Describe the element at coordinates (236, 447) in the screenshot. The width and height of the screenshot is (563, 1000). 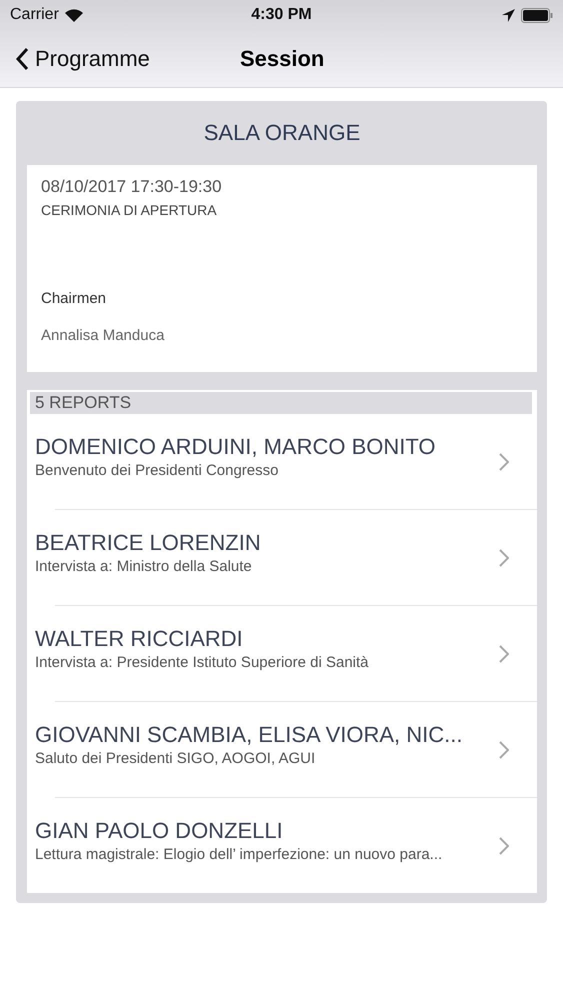
I see `report-speakers: DOMENICO ARDUINI, MARCO BONITO` at that location.